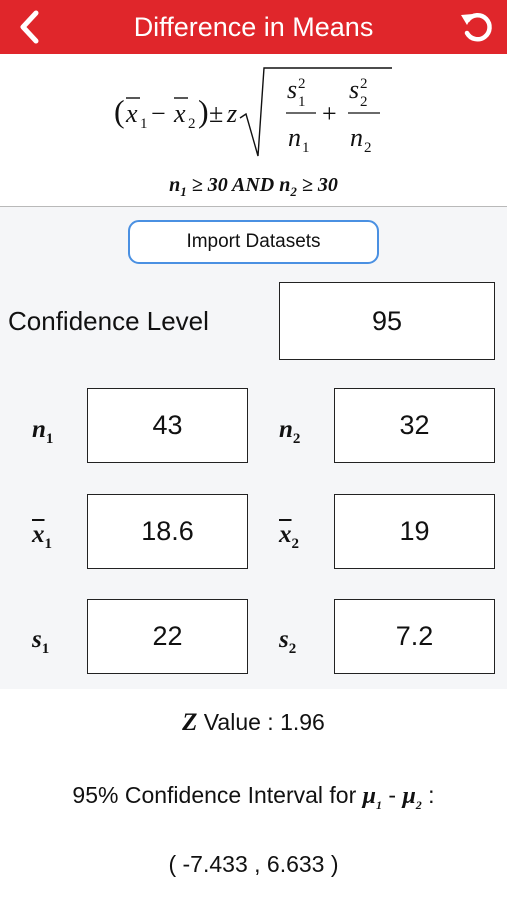 The width and height of the screenshot is (507, 900). Describe the element at coordinates (290, 431) in the screenshot. I see `n2-label: n2` at that location.